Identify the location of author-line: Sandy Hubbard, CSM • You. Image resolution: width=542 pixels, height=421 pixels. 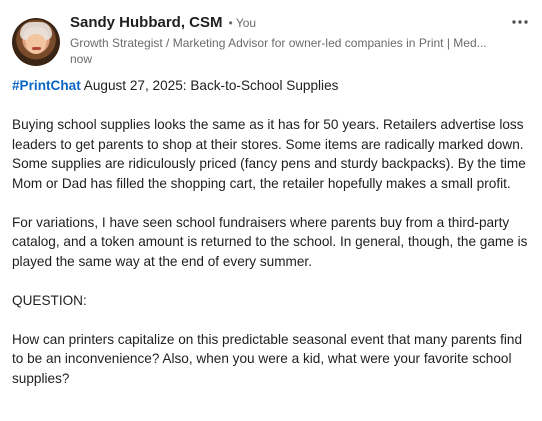
(163, 22).